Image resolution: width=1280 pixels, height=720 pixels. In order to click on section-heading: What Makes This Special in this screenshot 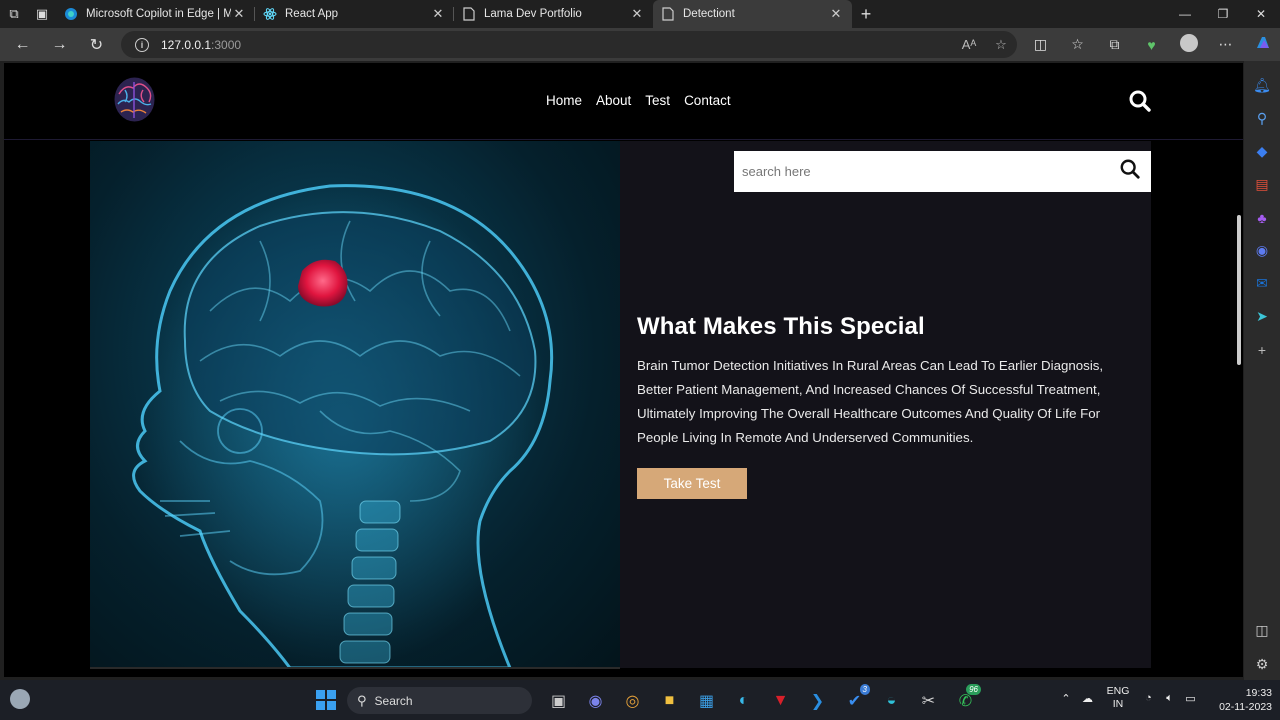, I will do `click(781, 326)`.